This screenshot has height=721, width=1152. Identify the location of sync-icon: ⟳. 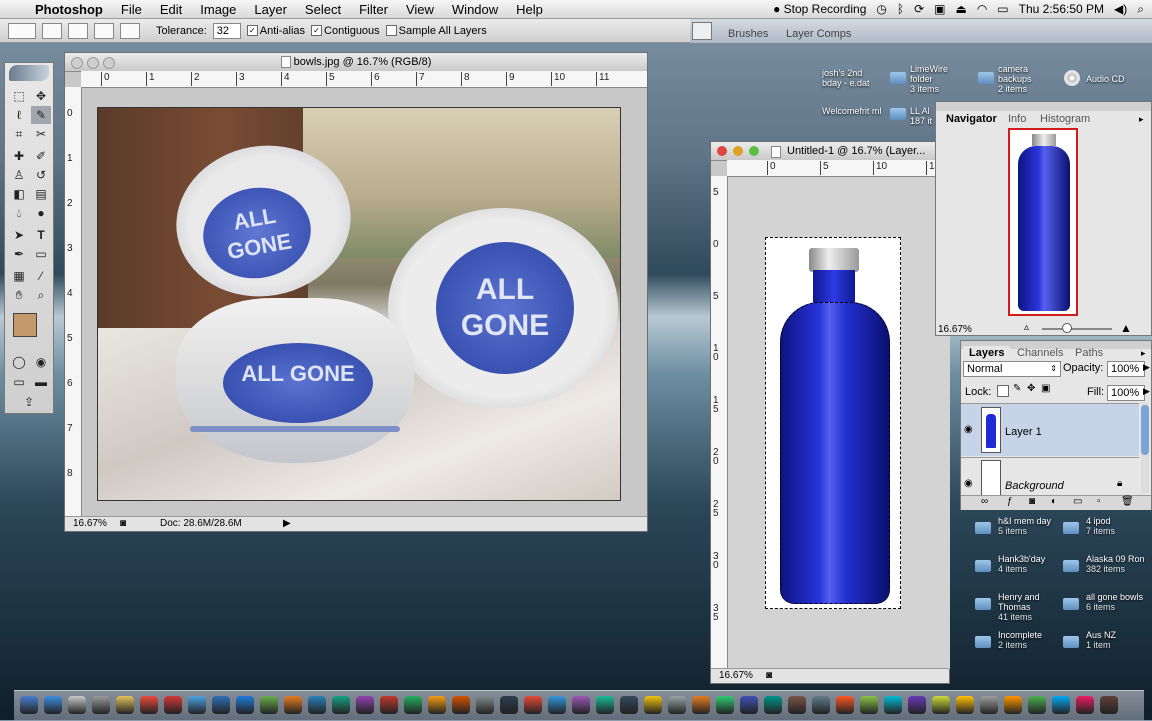
(919, 9).